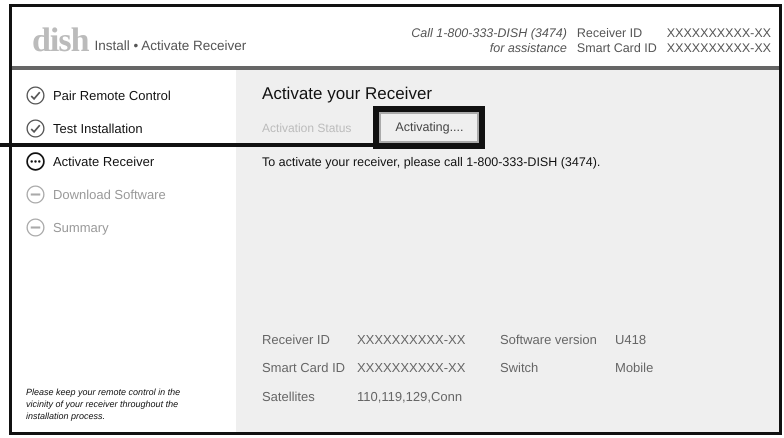  I want to click on info-label: Software version, so click(549, 339).